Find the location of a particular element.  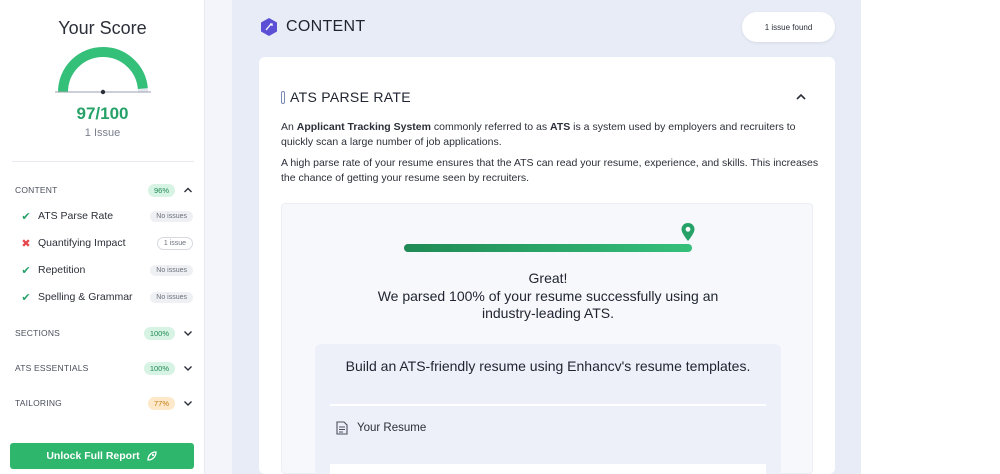

status-badge: 1 issue is located at coordinates (174, 243).